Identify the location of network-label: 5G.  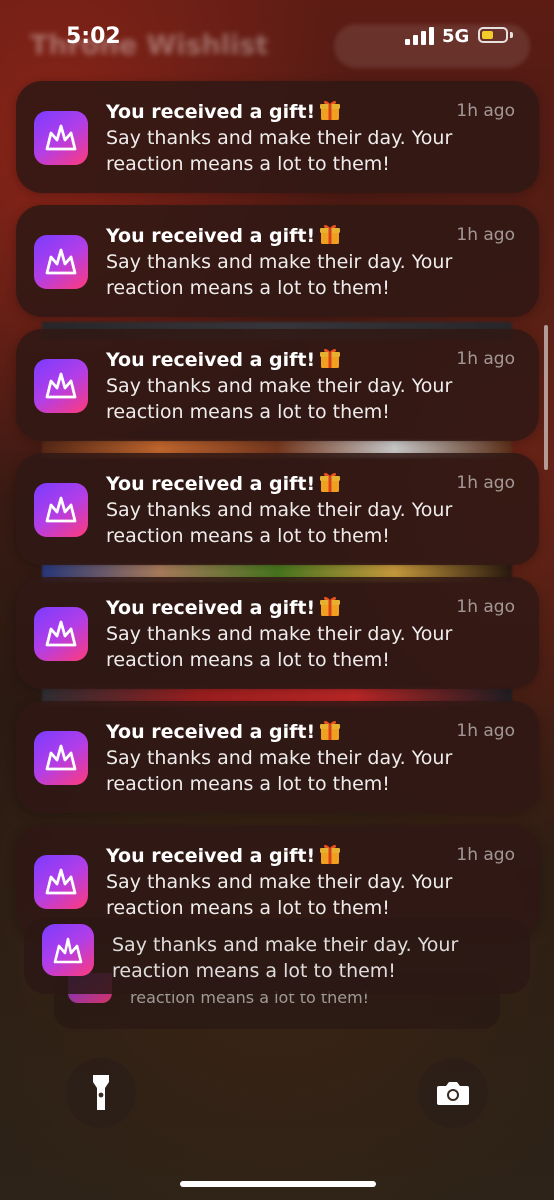
(456, 36).